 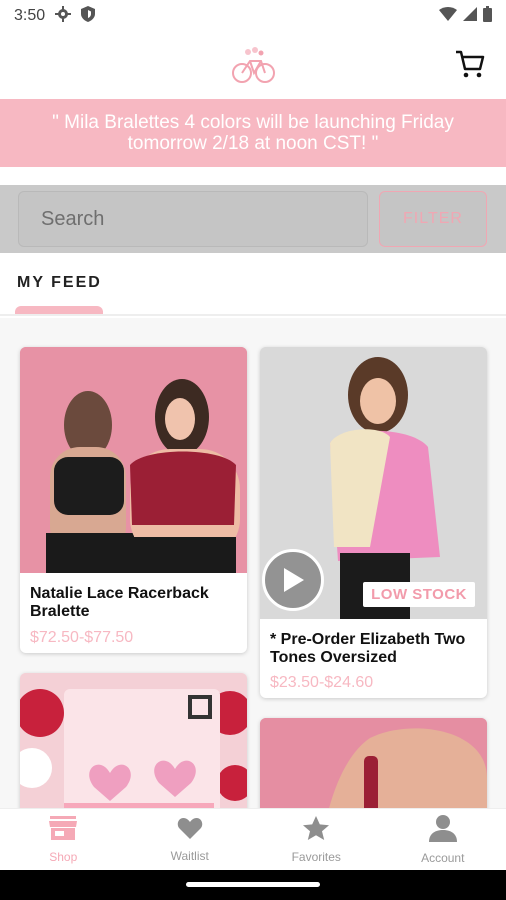 I want to click on system-navigation-bar, so click(x=253, y=885).